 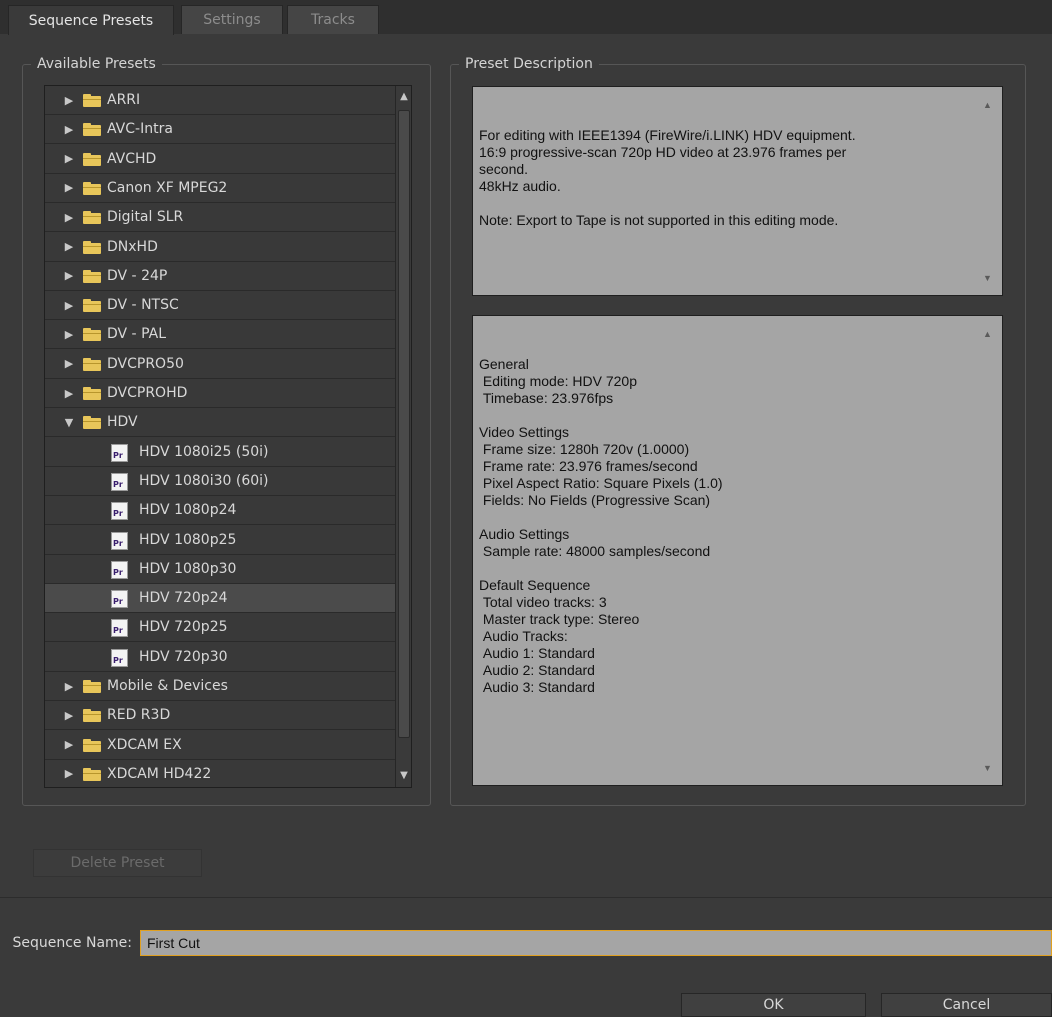 What do you see at coordinates (220, 306) in the screenshot?
I see `tree-folder-row: ▶ DV - NTSC` at bounding box center [220, 306].